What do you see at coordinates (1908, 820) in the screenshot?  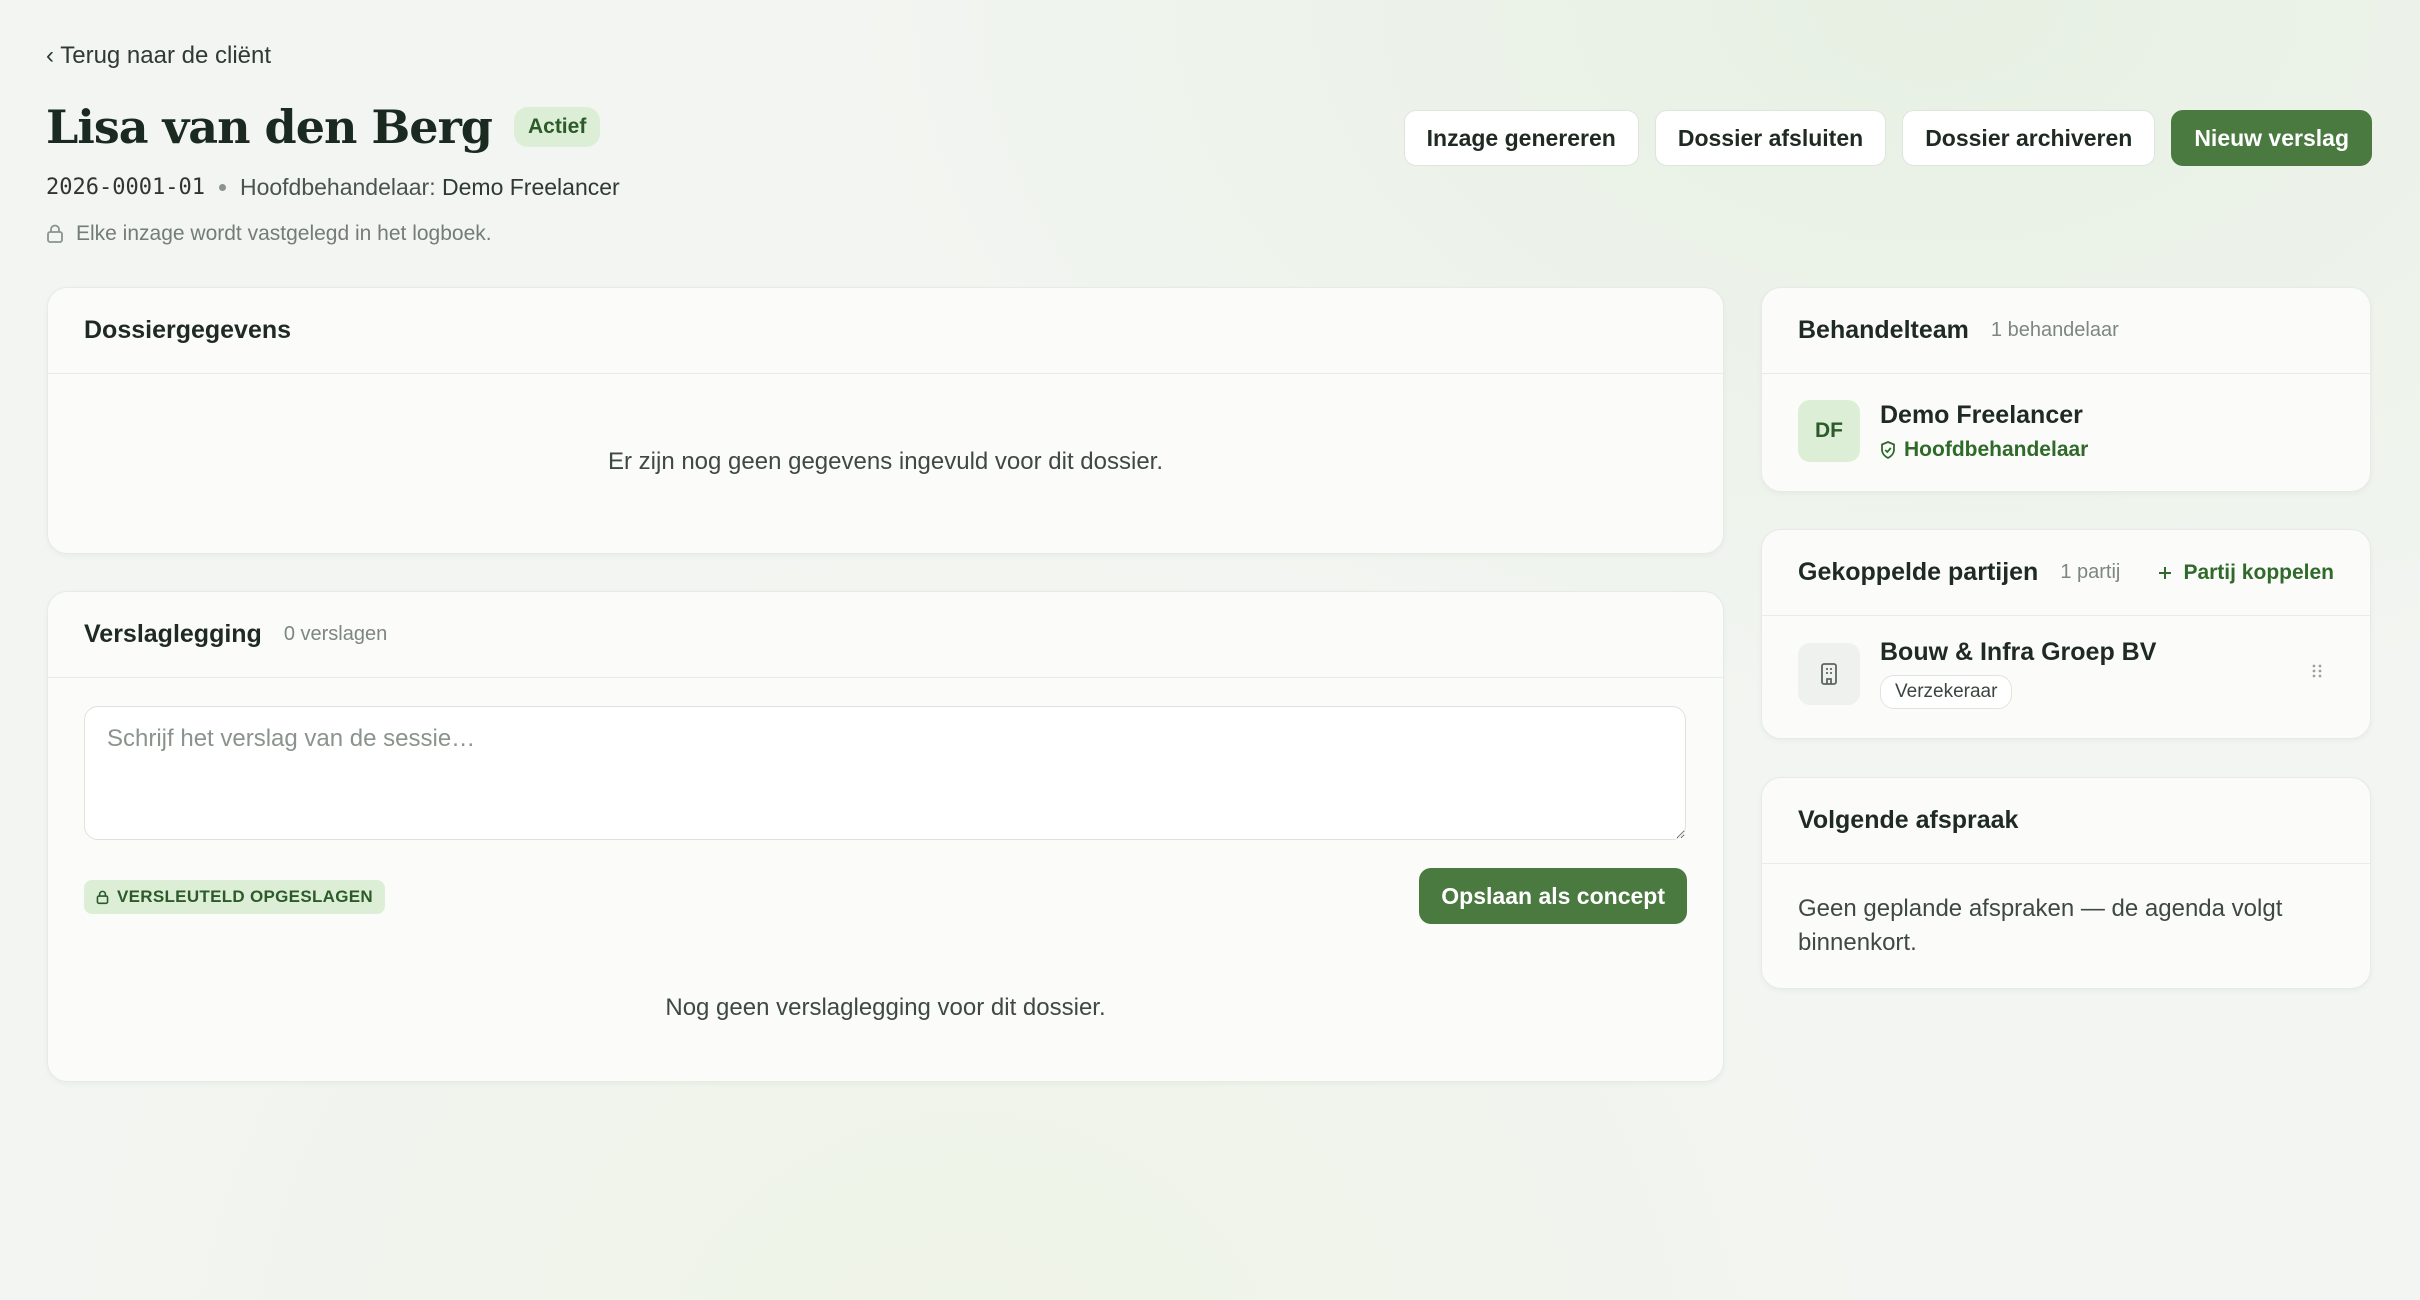 I see `card-title: Volgende afspraak` at bounding box center [1908, 820].